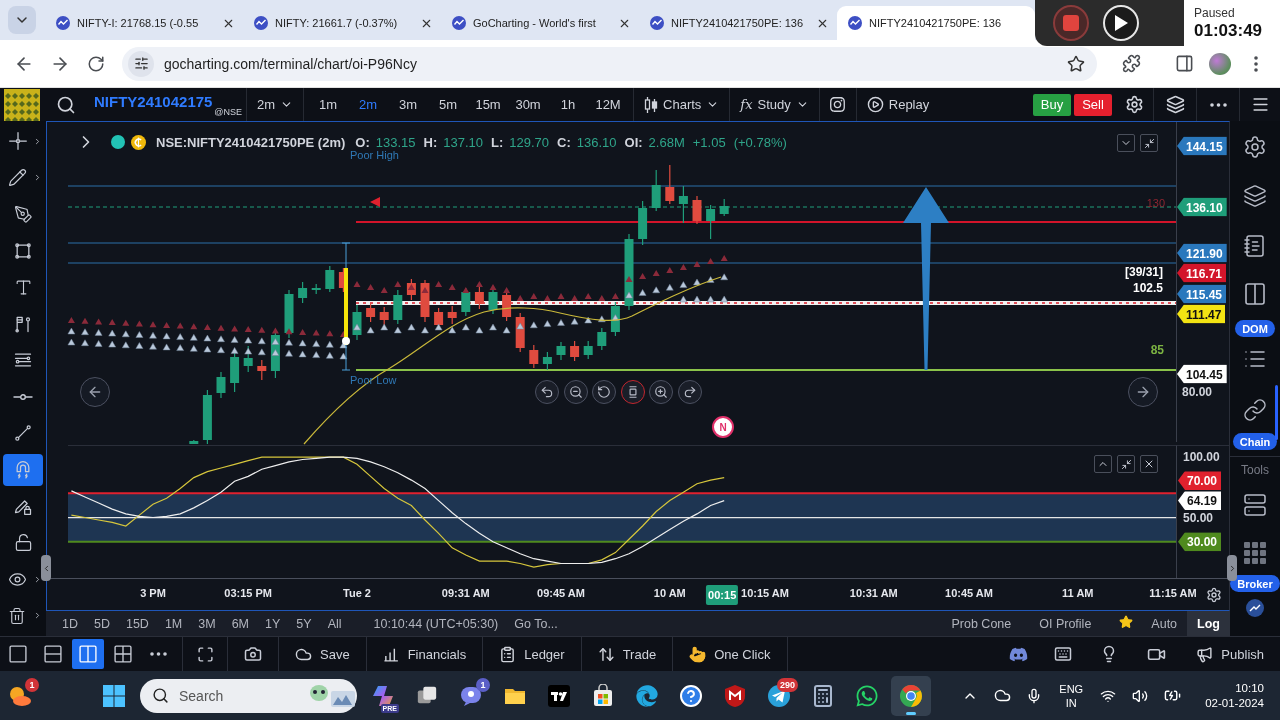  Describe the element at coordinates (22, 20) in the screenshot. I see `tab-list-button` at that location.